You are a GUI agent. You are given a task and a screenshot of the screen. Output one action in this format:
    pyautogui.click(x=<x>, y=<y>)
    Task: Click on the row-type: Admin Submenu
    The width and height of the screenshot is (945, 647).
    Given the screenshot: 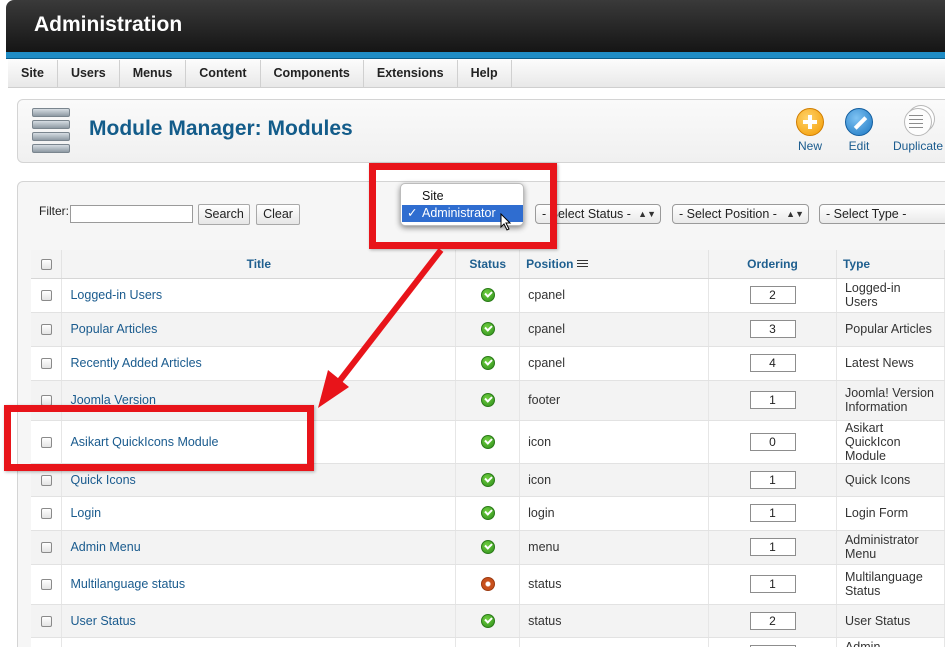 What is the action you would take?
    pyautogui.click(x=890, y=642)
    